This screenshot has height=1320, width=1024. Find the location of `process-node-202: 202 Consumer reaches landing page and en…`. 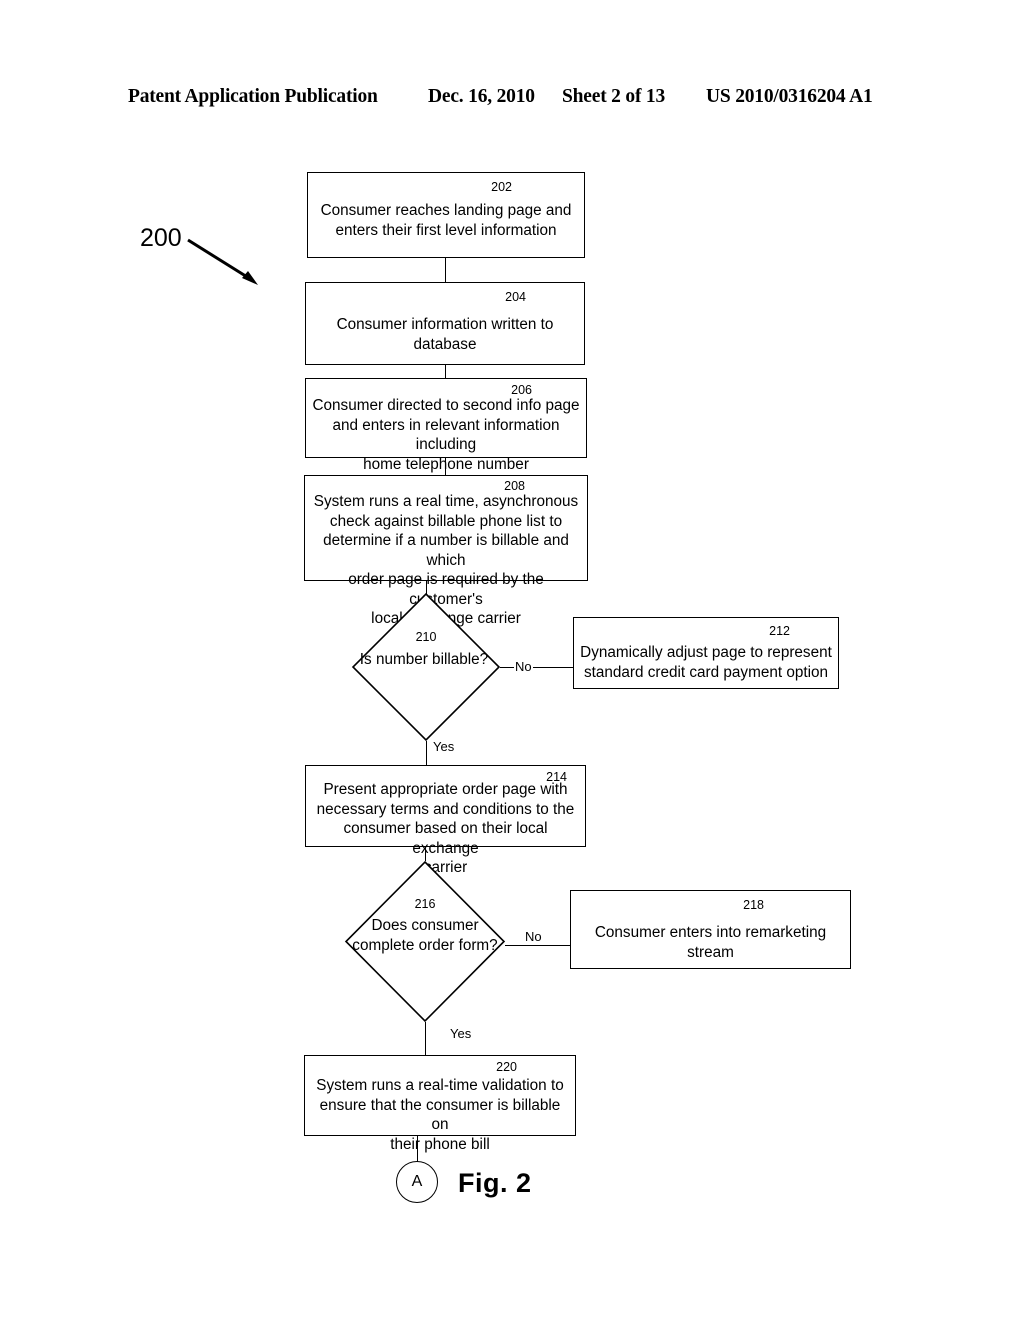

process-node-202: 202 Consumer reaches landing page and en… is located at coordinates (446, 215).